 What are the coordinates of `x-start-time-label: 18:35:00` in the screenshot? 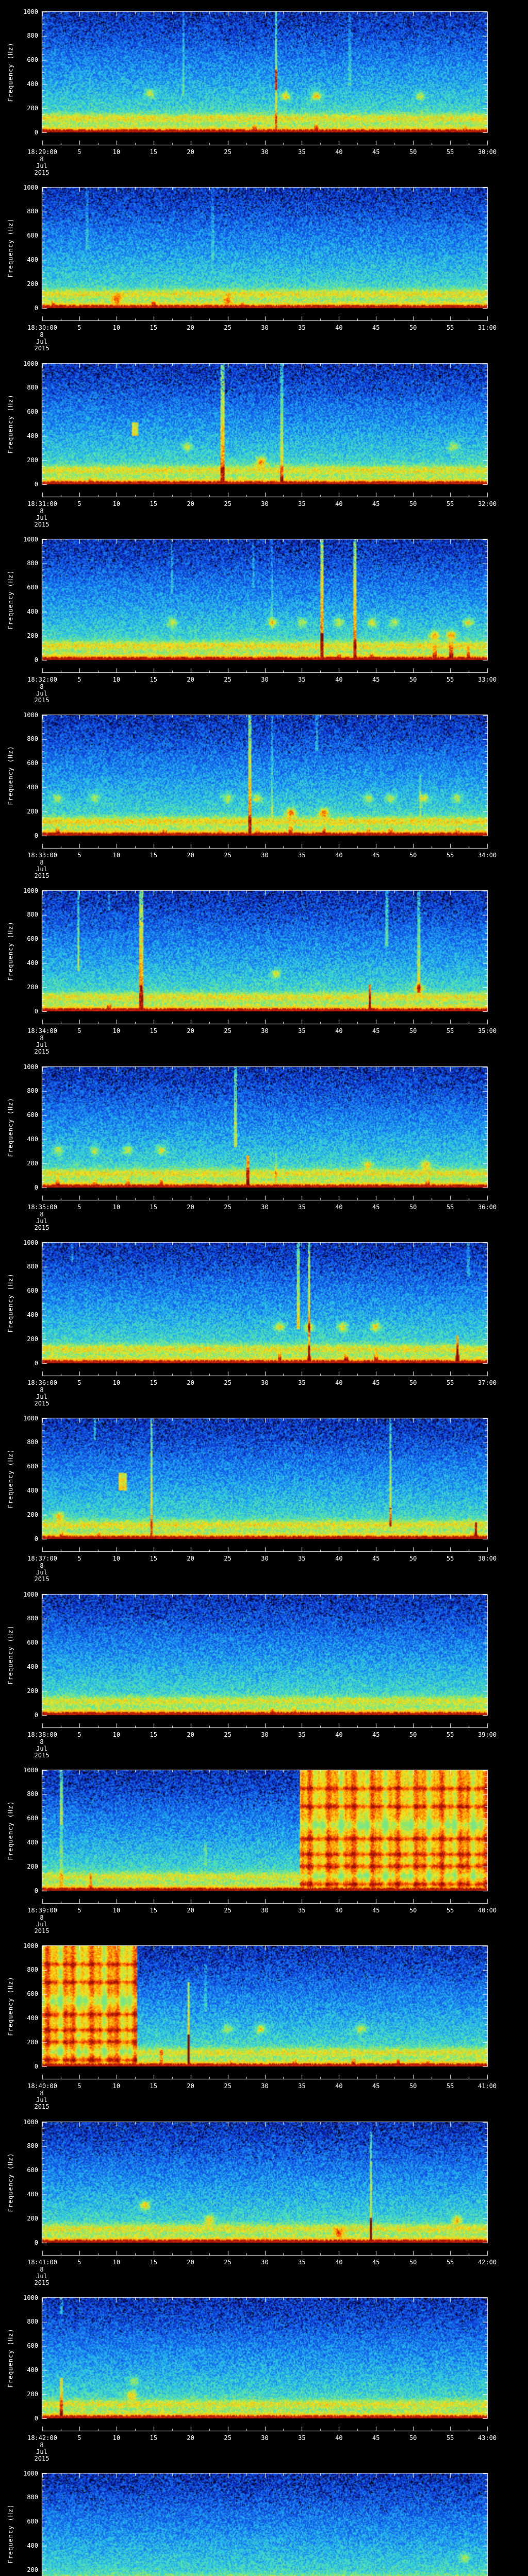 It's located at (42, 1207).